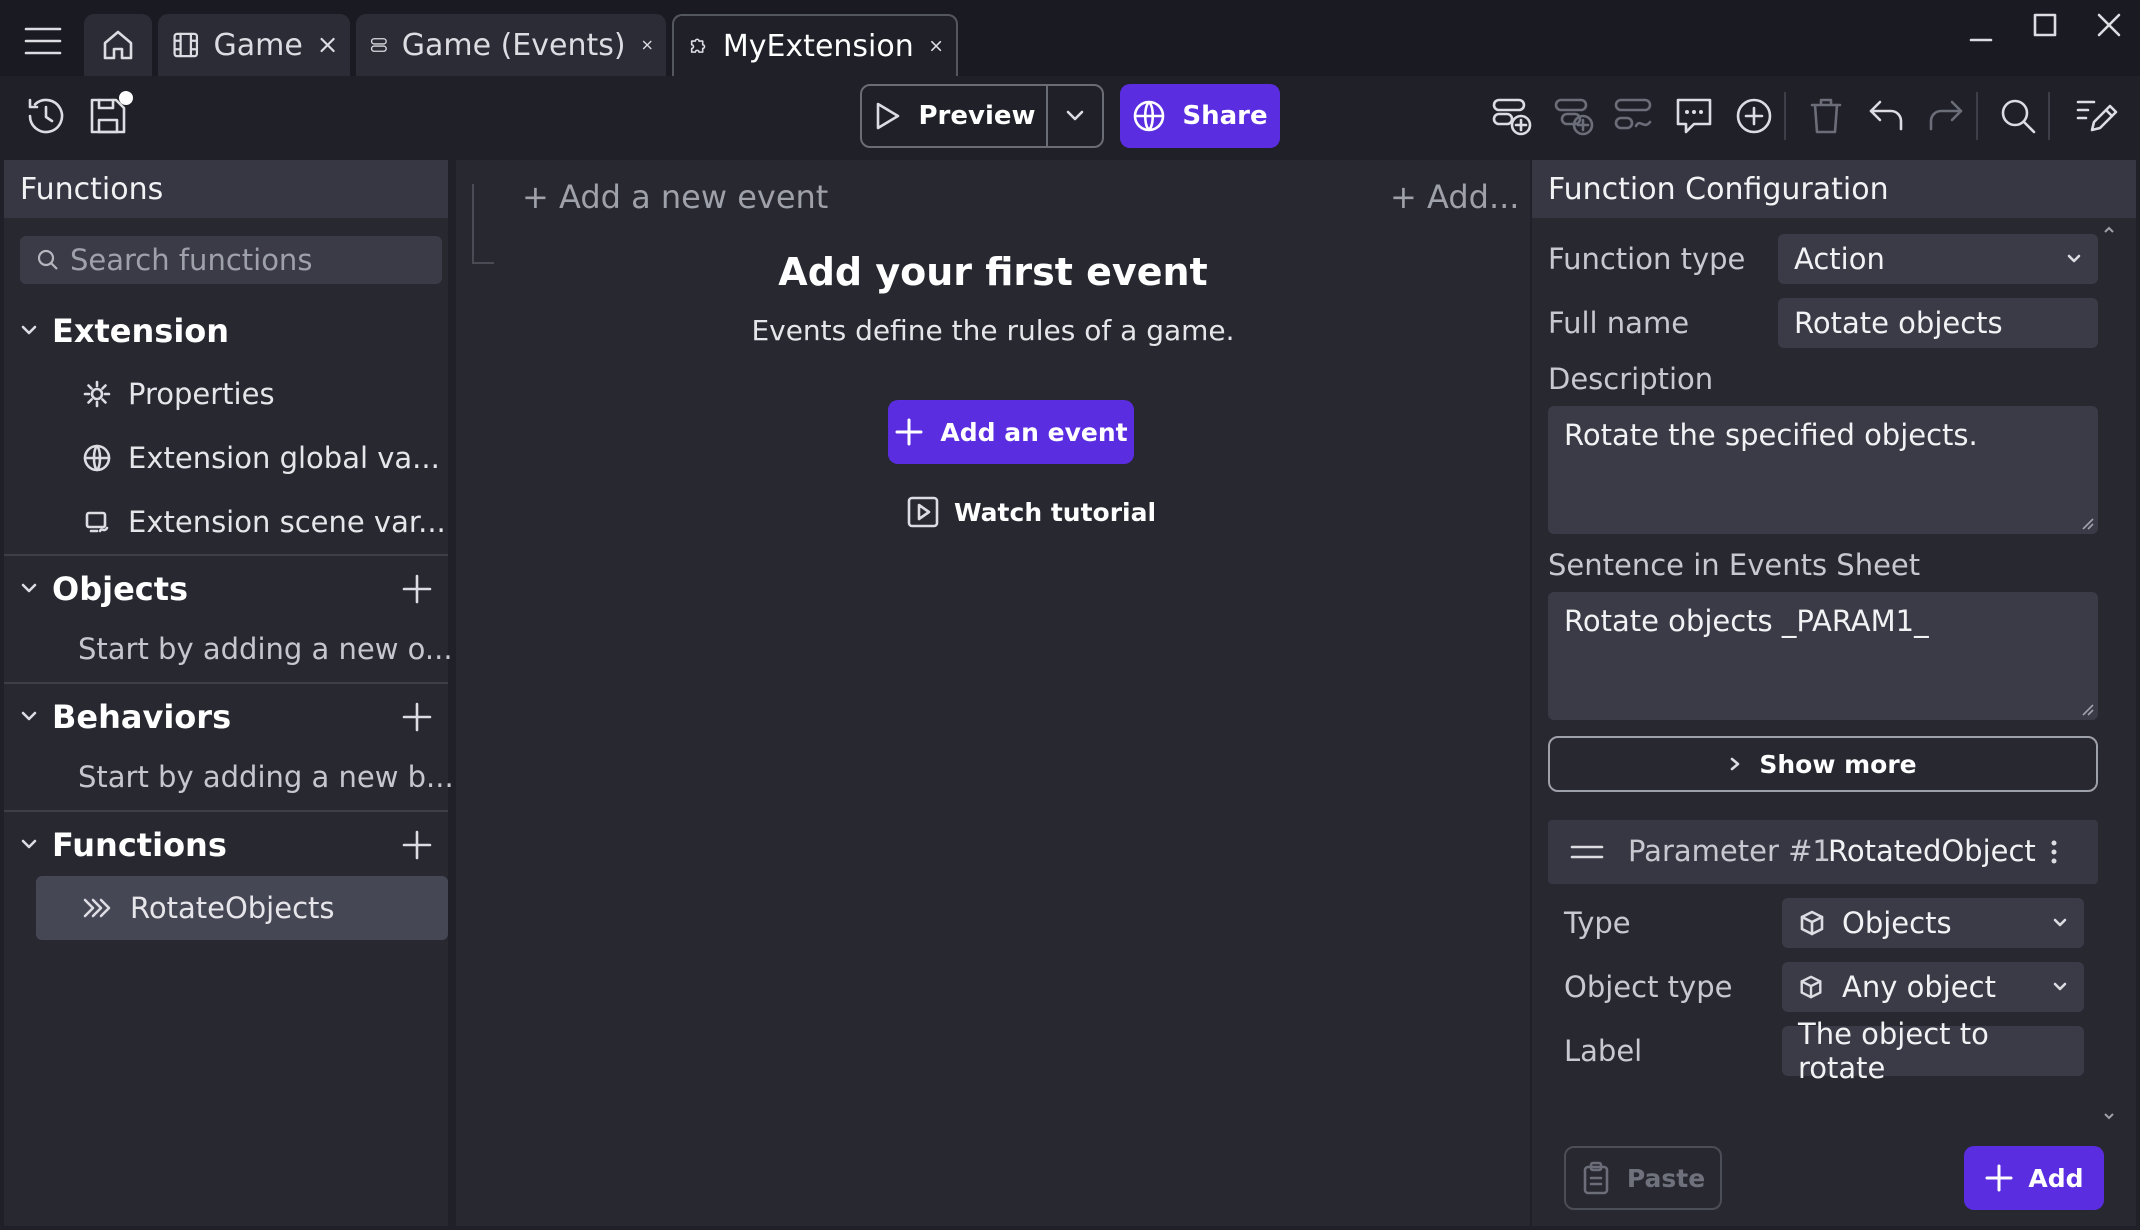 The width and height of the screenshot is (2140, 1230). Describe the element at coordinates (1729, 851) in the screenshot. I see `parameter-title: Parameter #1` at that location.